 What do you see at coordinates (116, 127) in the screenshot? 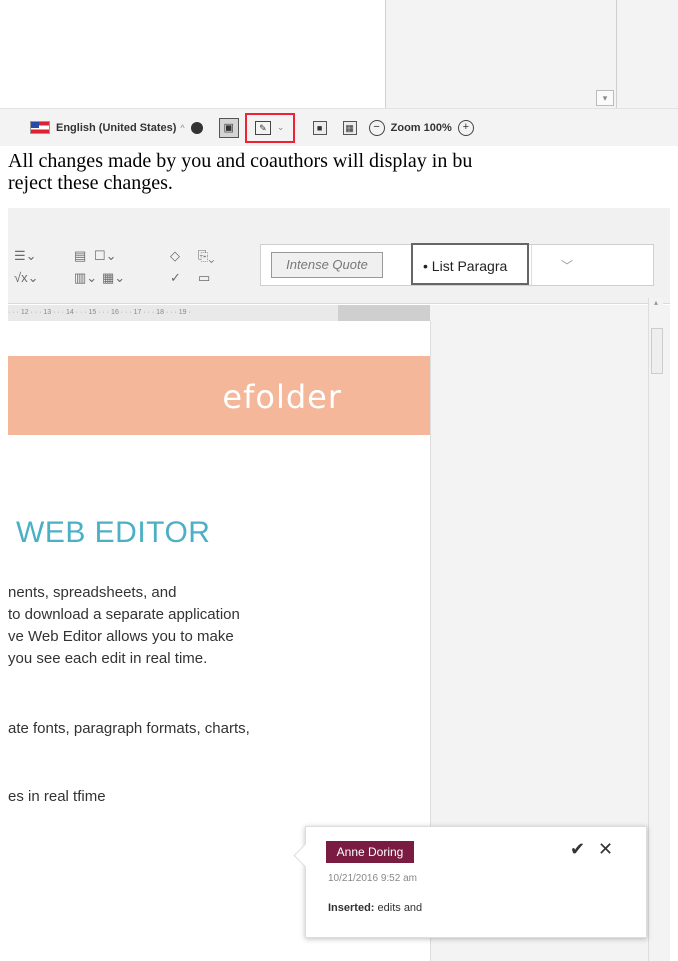
I see `language-label: English (United States)` at bounding box center [116, 127].